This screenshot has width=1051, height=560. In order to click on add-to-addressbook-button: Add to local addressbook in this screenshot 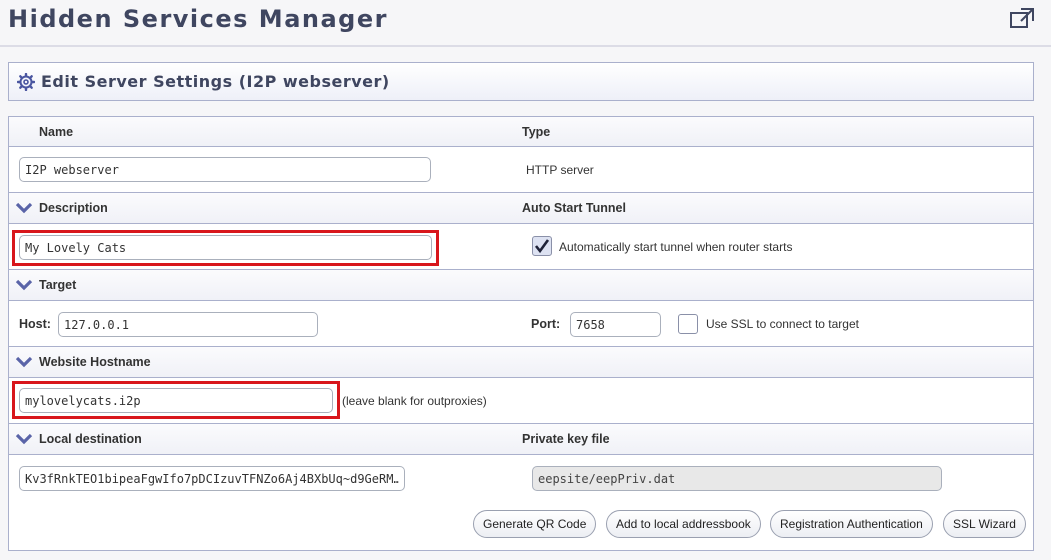, I will do `click(683, 524)`.